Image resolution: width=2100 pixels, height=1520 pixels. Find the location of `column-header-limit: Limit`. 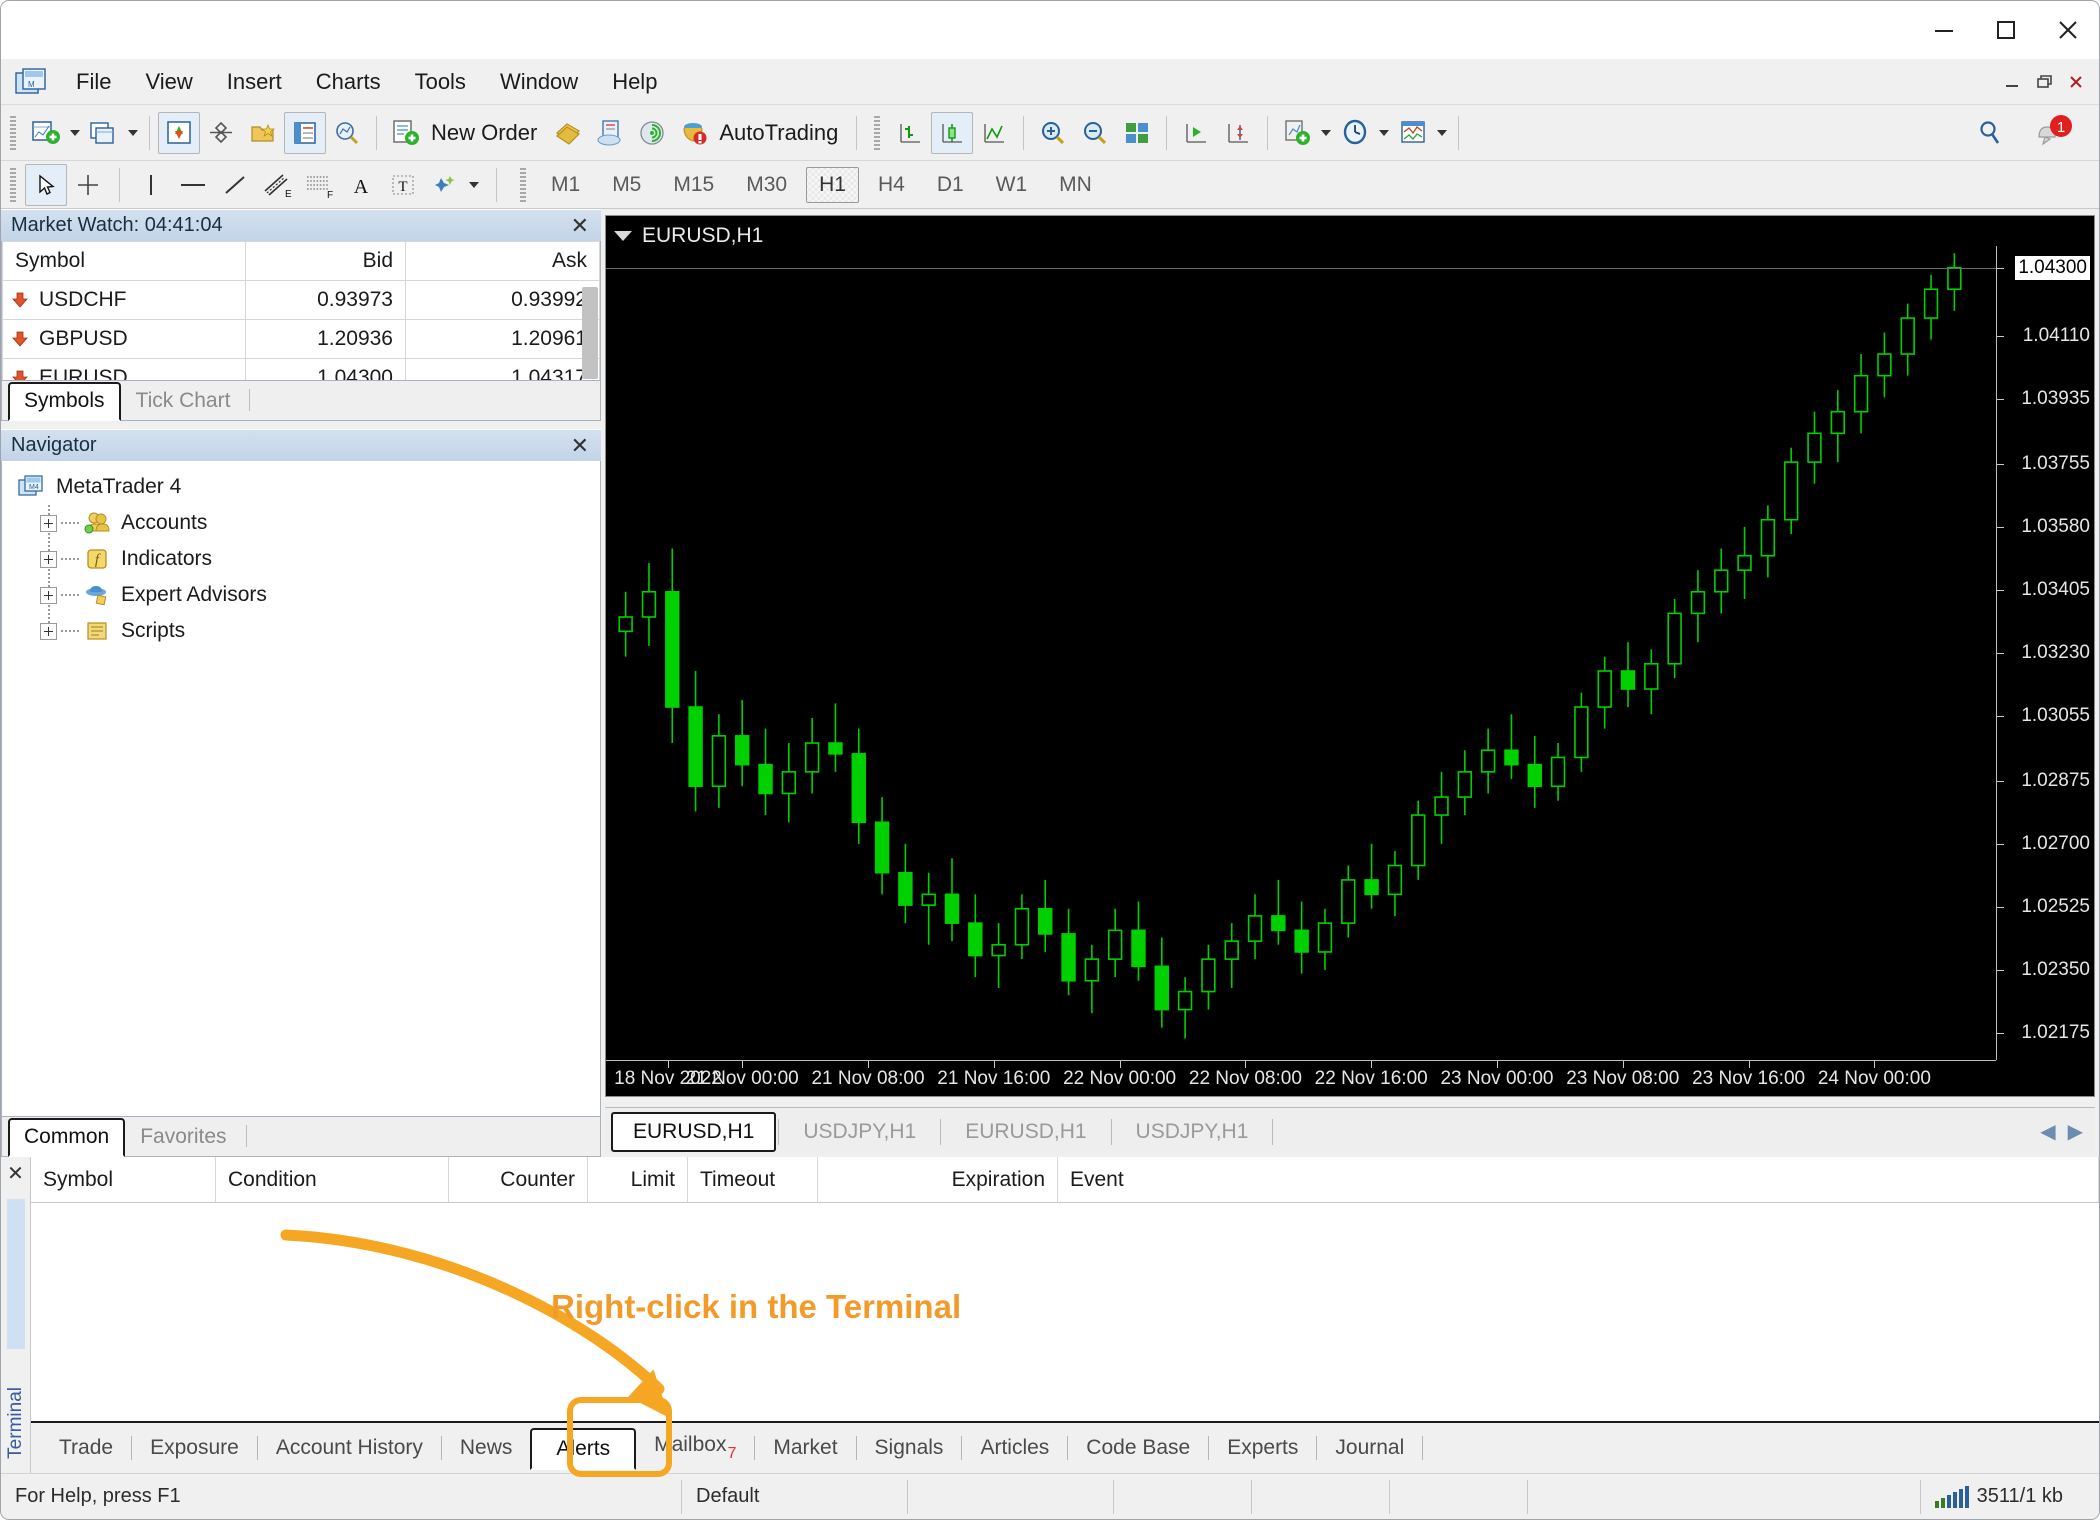

column-header-limit: Limit is located at coordinates (638, 1179).